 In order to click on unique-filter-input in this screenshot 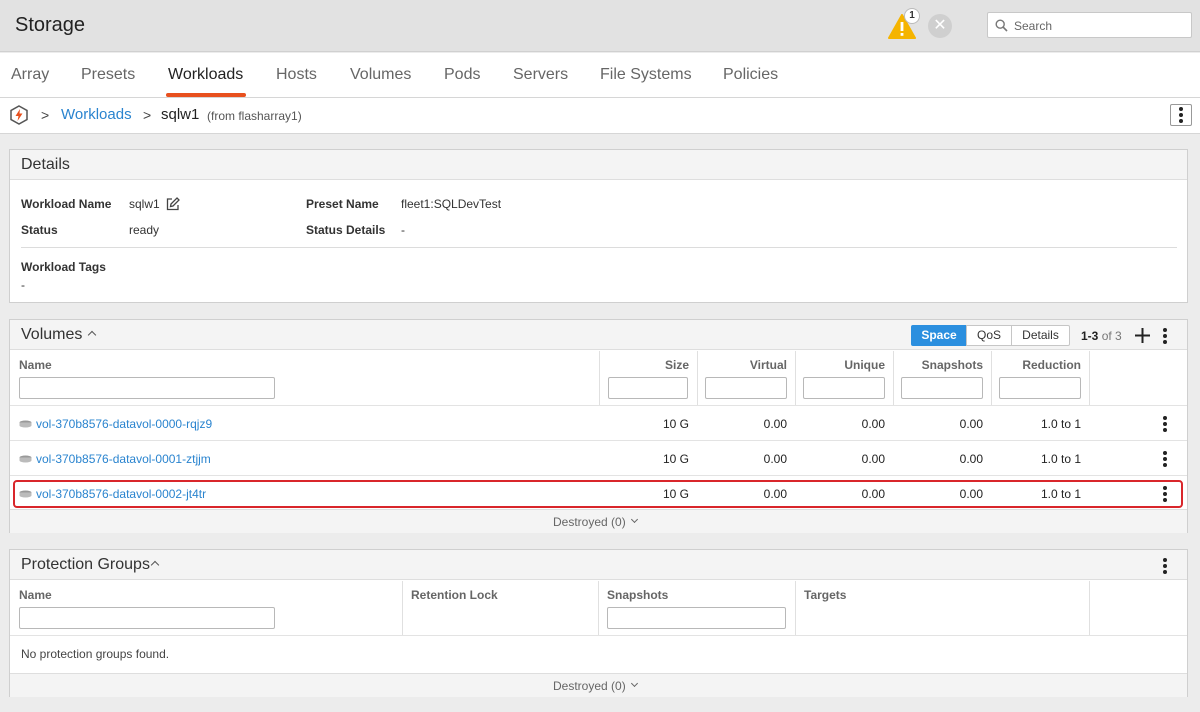, I will do `click(844, 388)`.